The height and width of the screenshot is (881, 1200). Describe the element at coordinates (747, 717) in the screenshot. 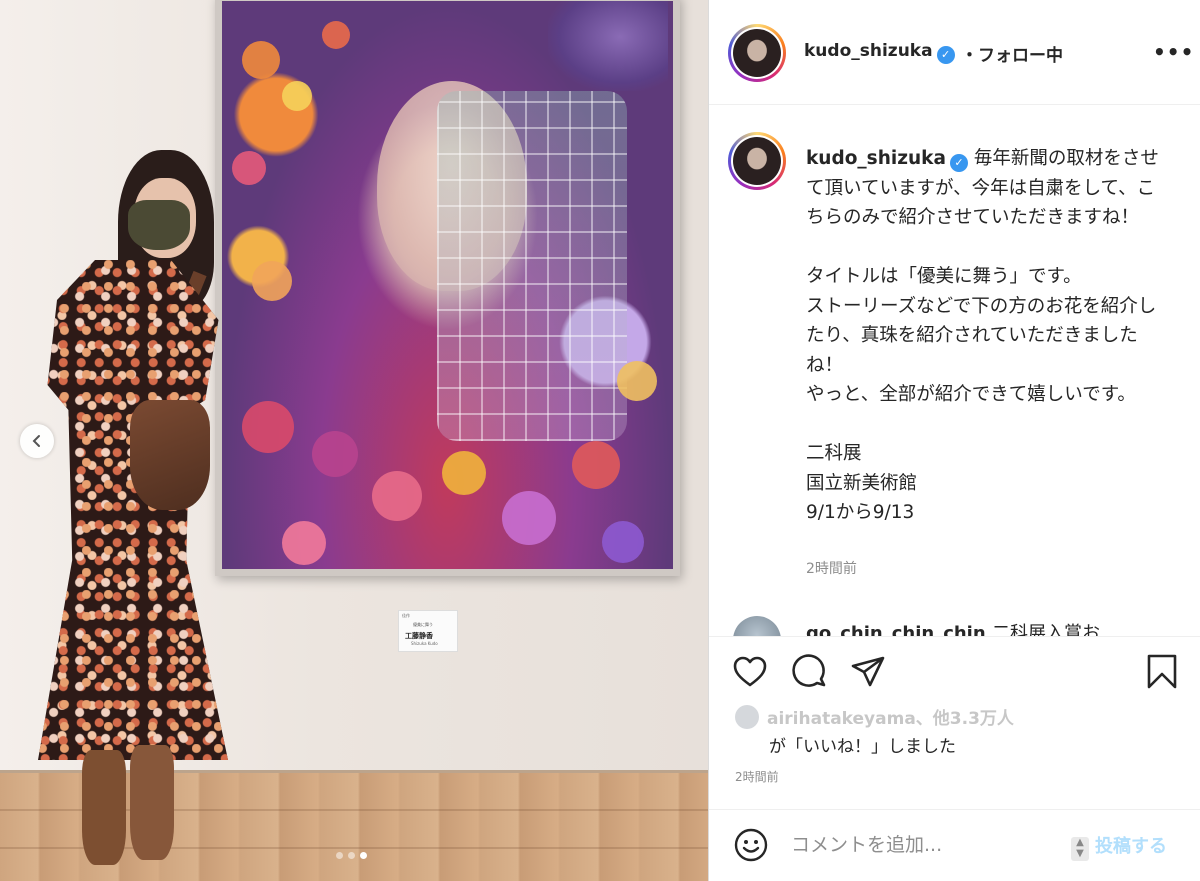

I see `liker-avatar` at that location.